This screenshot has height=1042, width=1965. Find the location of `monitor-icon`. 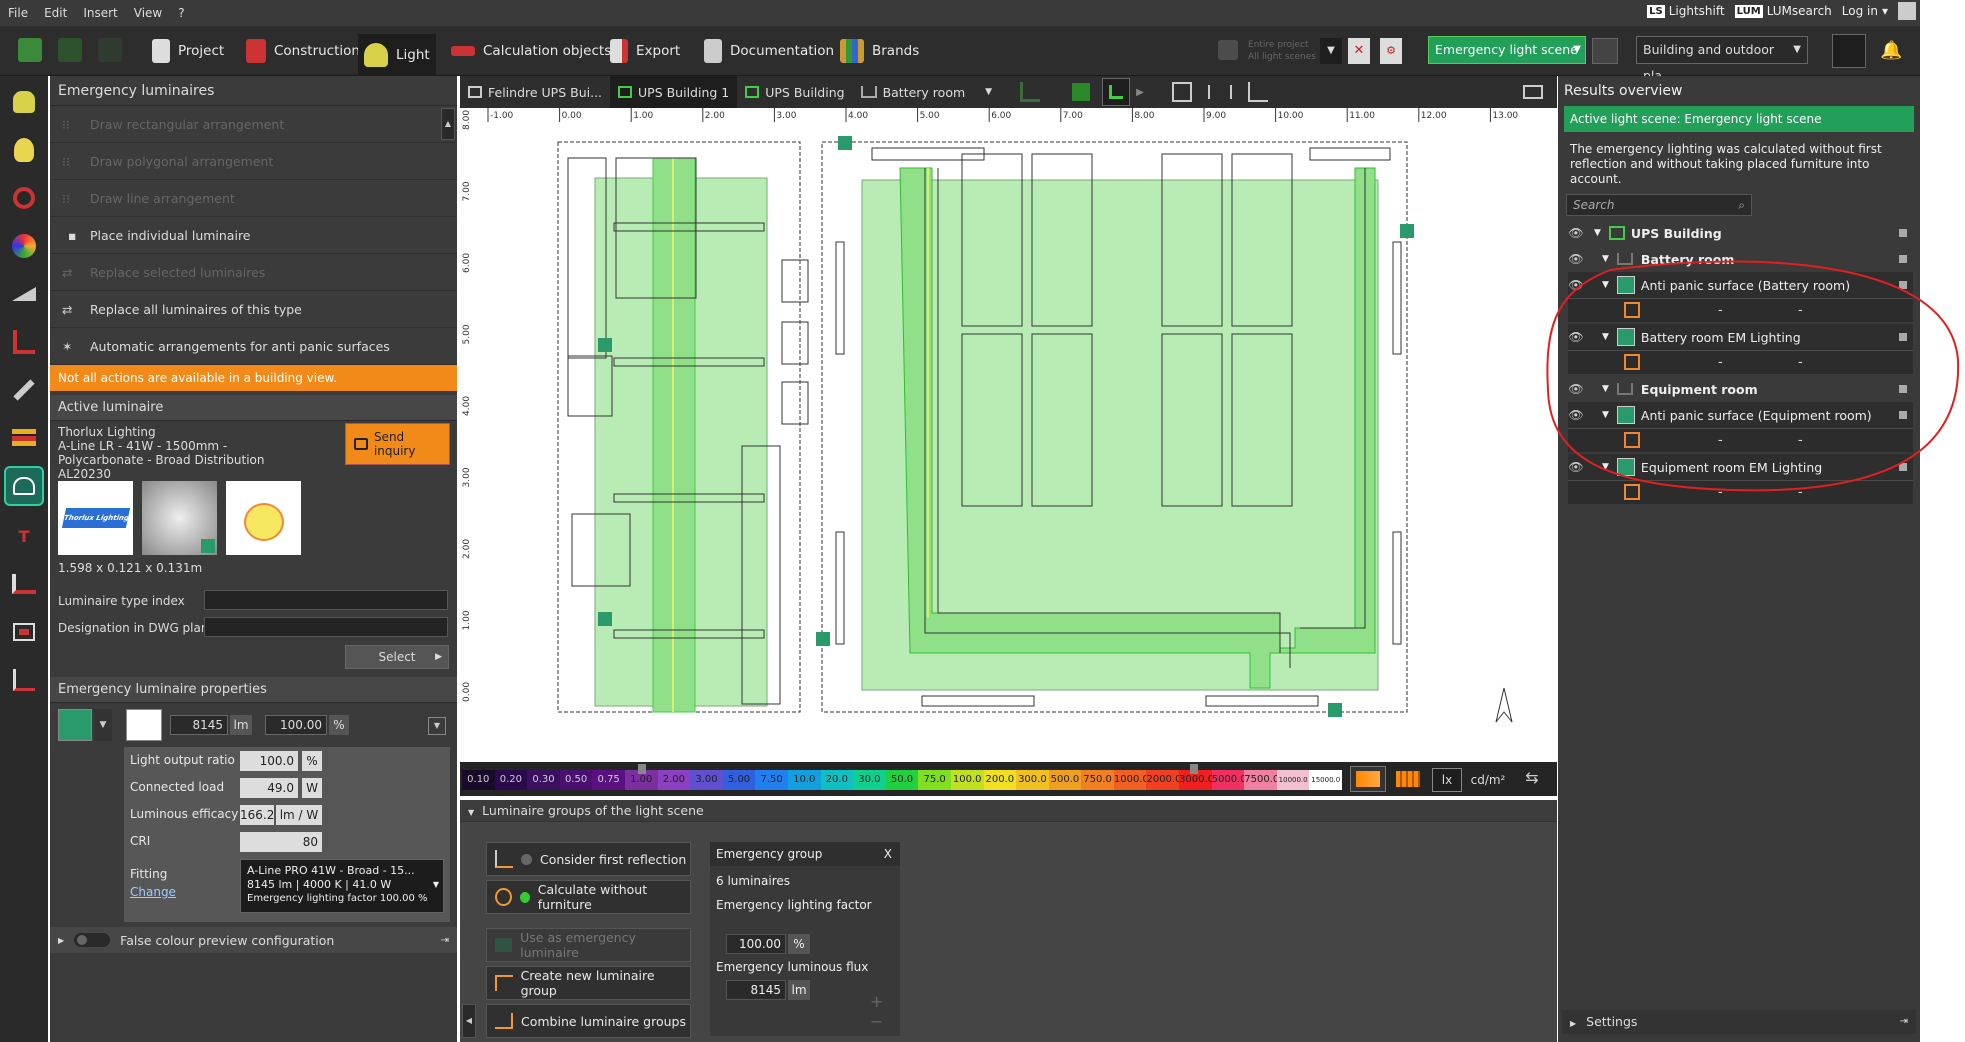

monitor-icon is located at coordinates (1533, 92).